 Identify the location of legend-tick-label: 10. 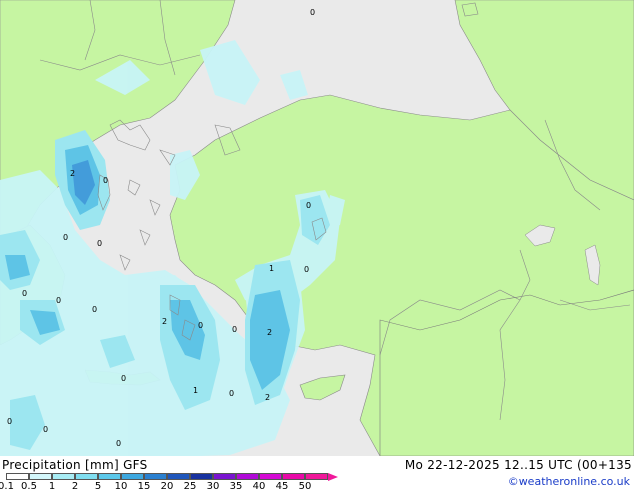
(121, 486).